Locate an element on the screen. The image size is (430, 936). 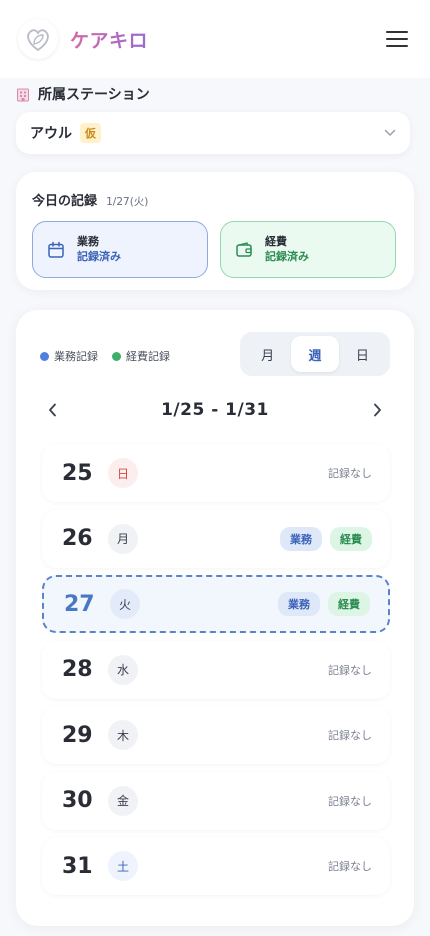
view-switcher: 月 週 日 is located at coordinates (315, 354).